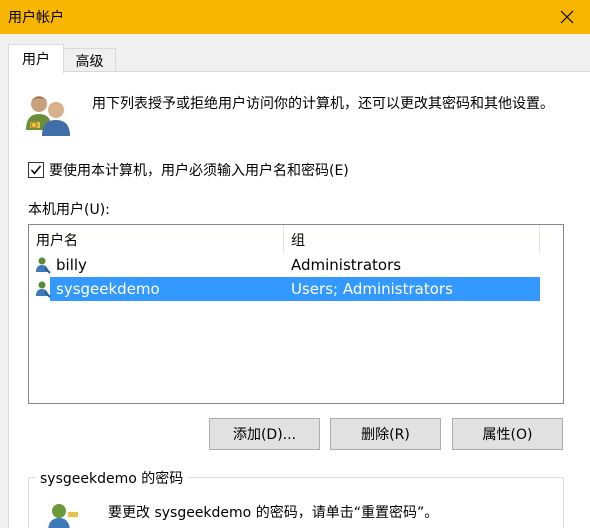 The height and width of the screenshot is (528, 590). Describe the element at coordinates (57, 239) in the screenshot. I see `column-header-username: 用户名` at that location.